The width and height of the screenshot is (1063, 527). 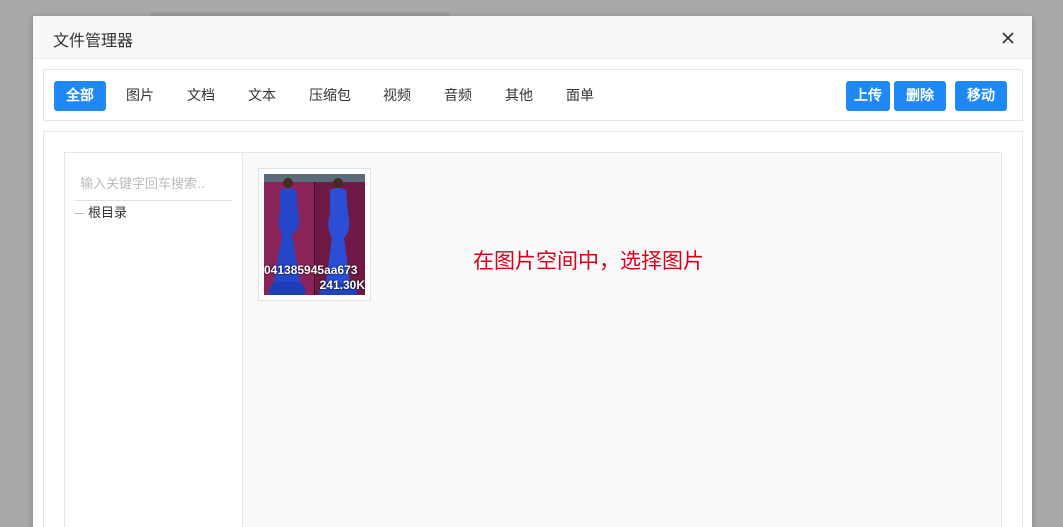 I want to click on move-button: 移动, so click(x=981, y=96).